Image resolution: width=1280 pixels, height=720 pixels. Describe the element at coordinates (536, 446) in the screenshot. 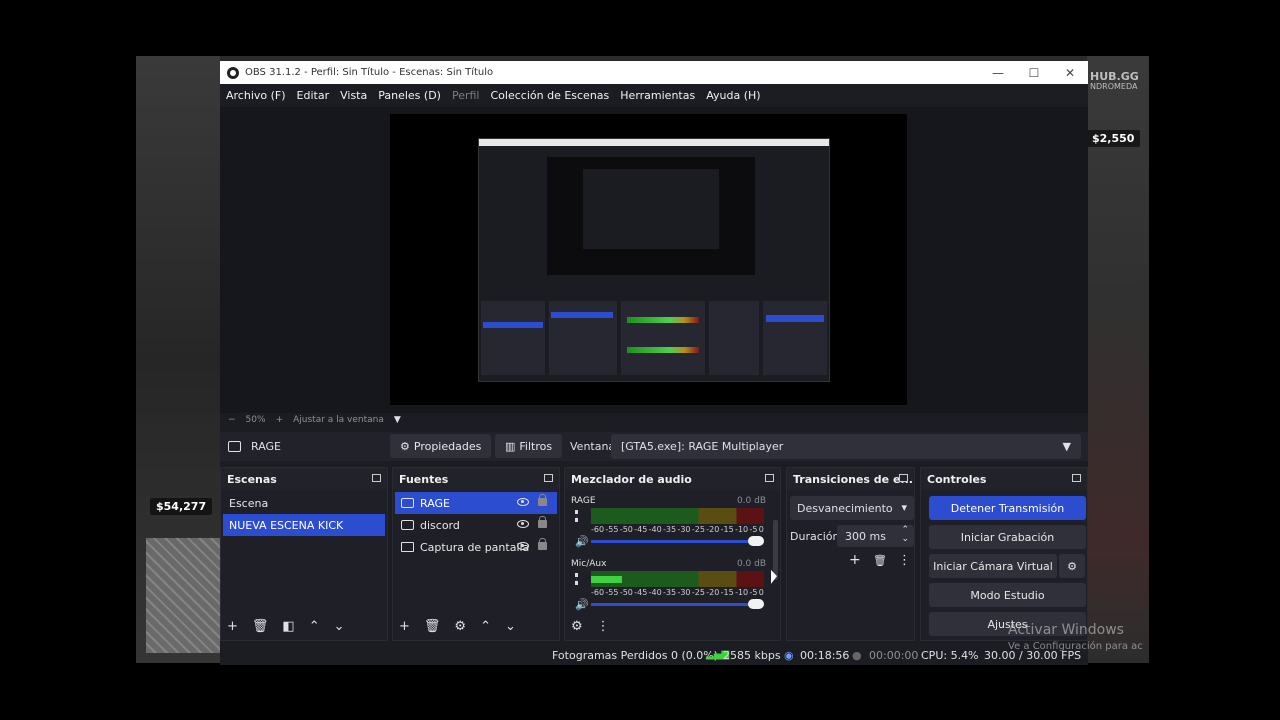

I see `filters-label: Filtros` at that location.